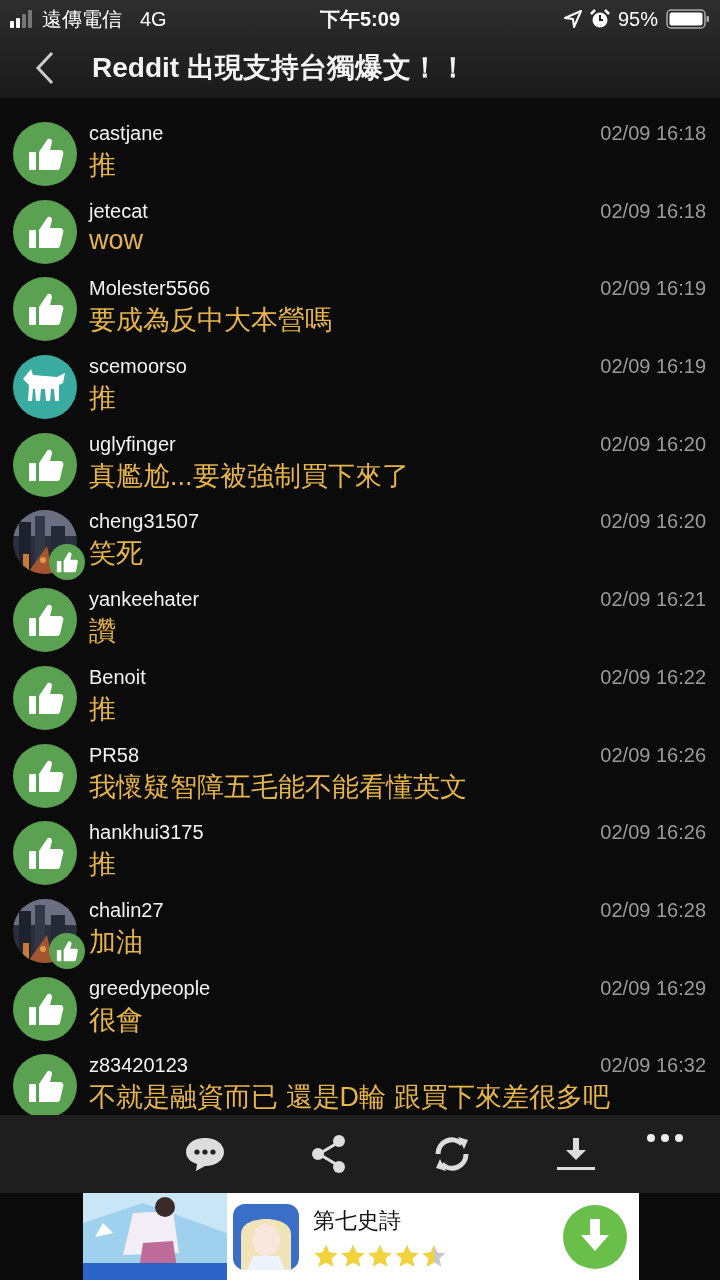 The width and height of the screenshot is (720, 1280). Describe the element at coordinates (576, 1154) in the screenshot. I see `download-icon` at that location.